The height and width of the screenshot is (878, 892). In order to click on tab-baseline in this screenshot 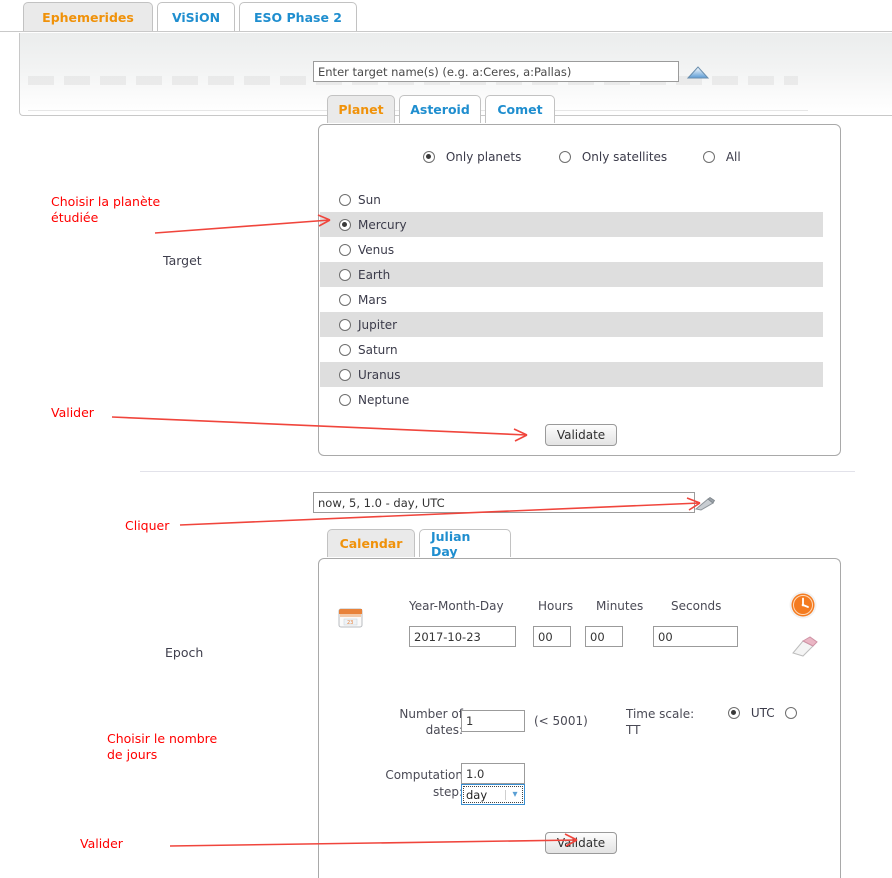, I will do `click(446, 31)`.